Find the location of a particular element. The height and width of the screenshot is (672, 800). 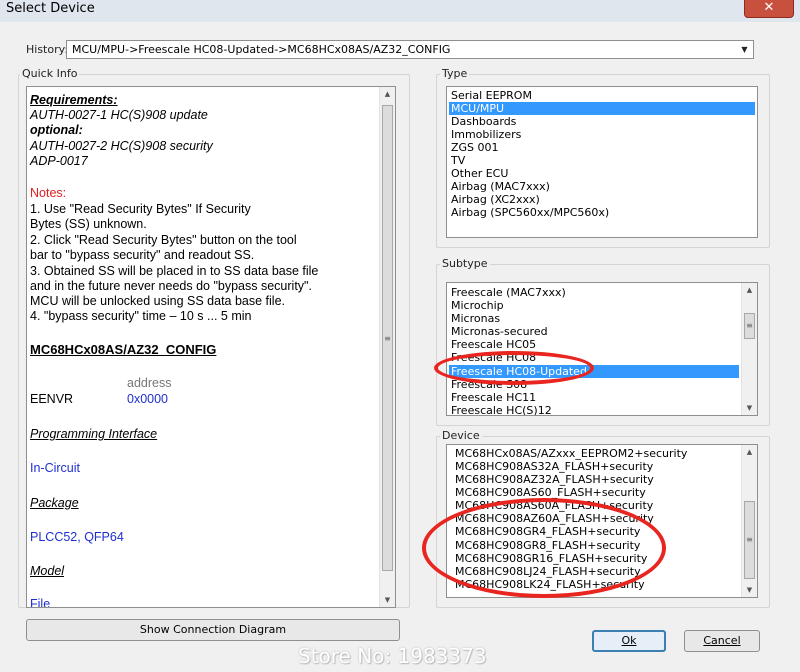

subtype-label: Subtype is located at coordinates (465, 263).